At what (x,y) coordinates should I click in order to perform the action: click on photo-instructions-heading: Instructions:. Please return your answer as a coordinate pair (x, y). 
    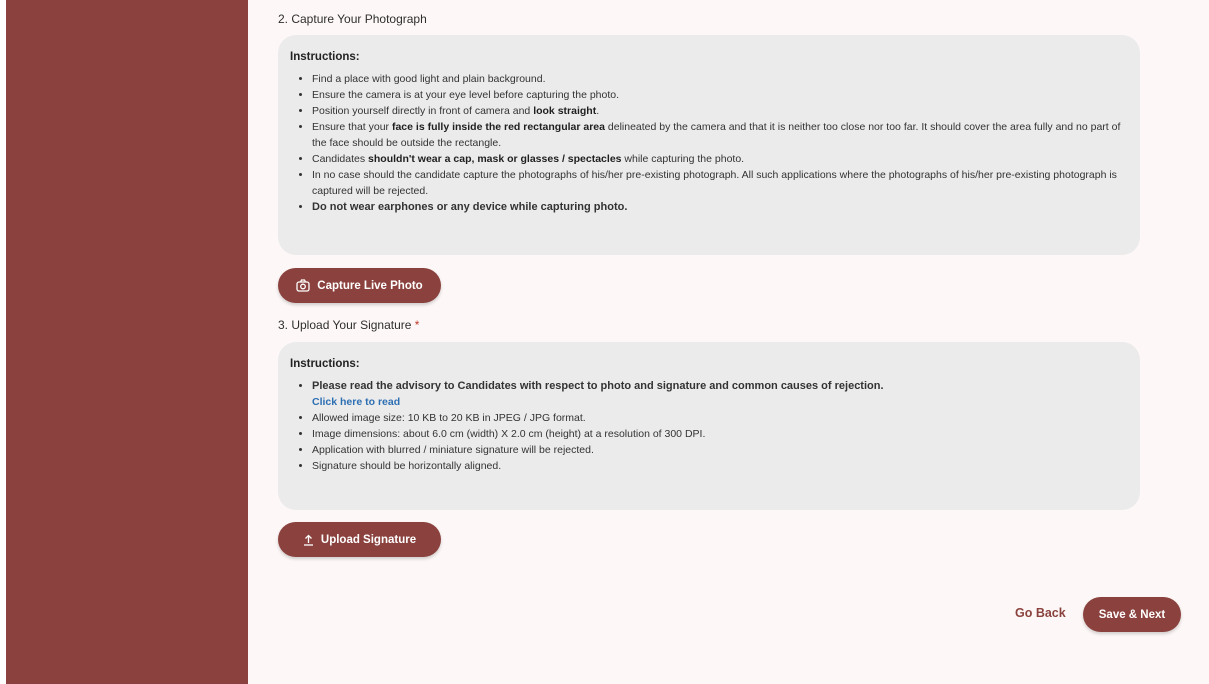
    Looking at the image, I should click on (325, 57).